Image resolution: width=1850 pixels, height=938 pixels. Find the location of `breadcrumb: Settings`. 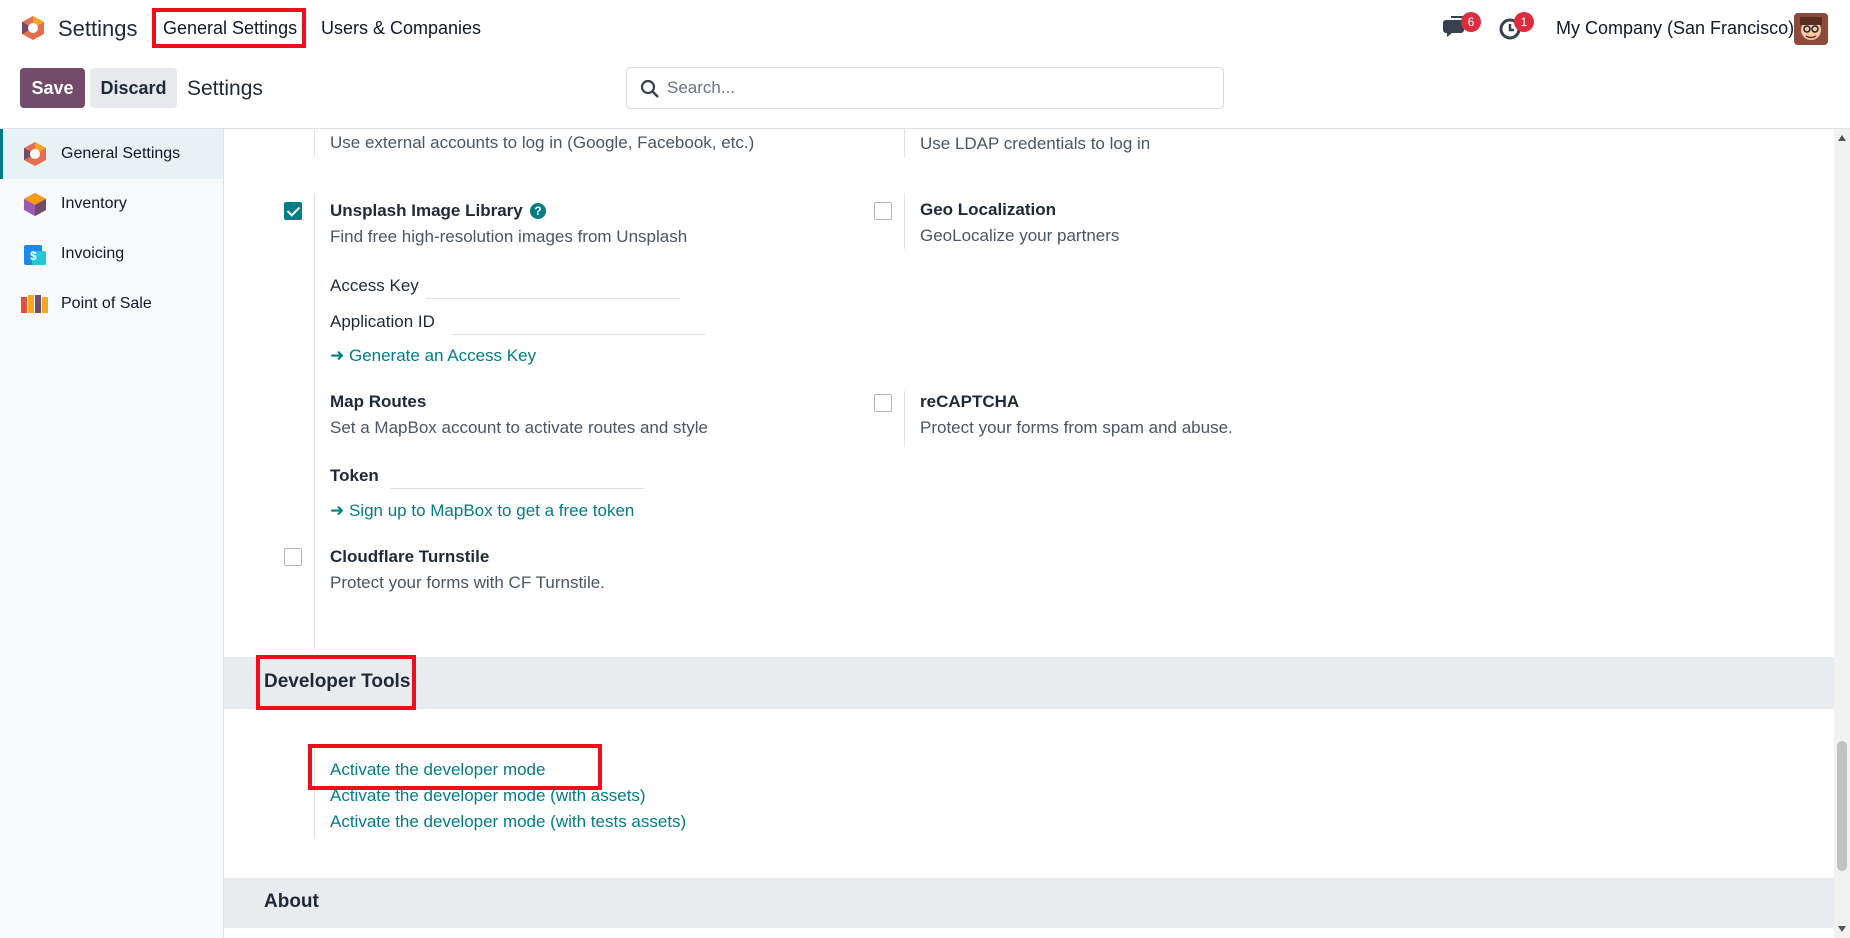

breadcrumb: Settings is located at coordinates (225, 88).